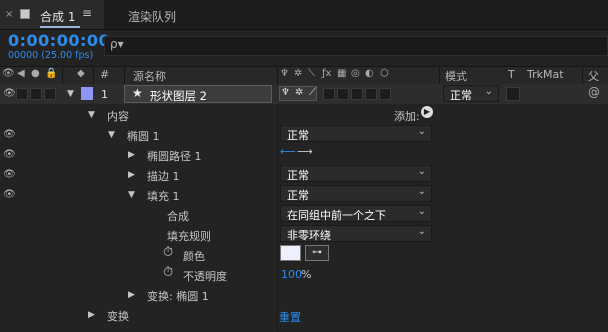  I want to click on expand-stroke-icon: ▶, so click(131, 175).